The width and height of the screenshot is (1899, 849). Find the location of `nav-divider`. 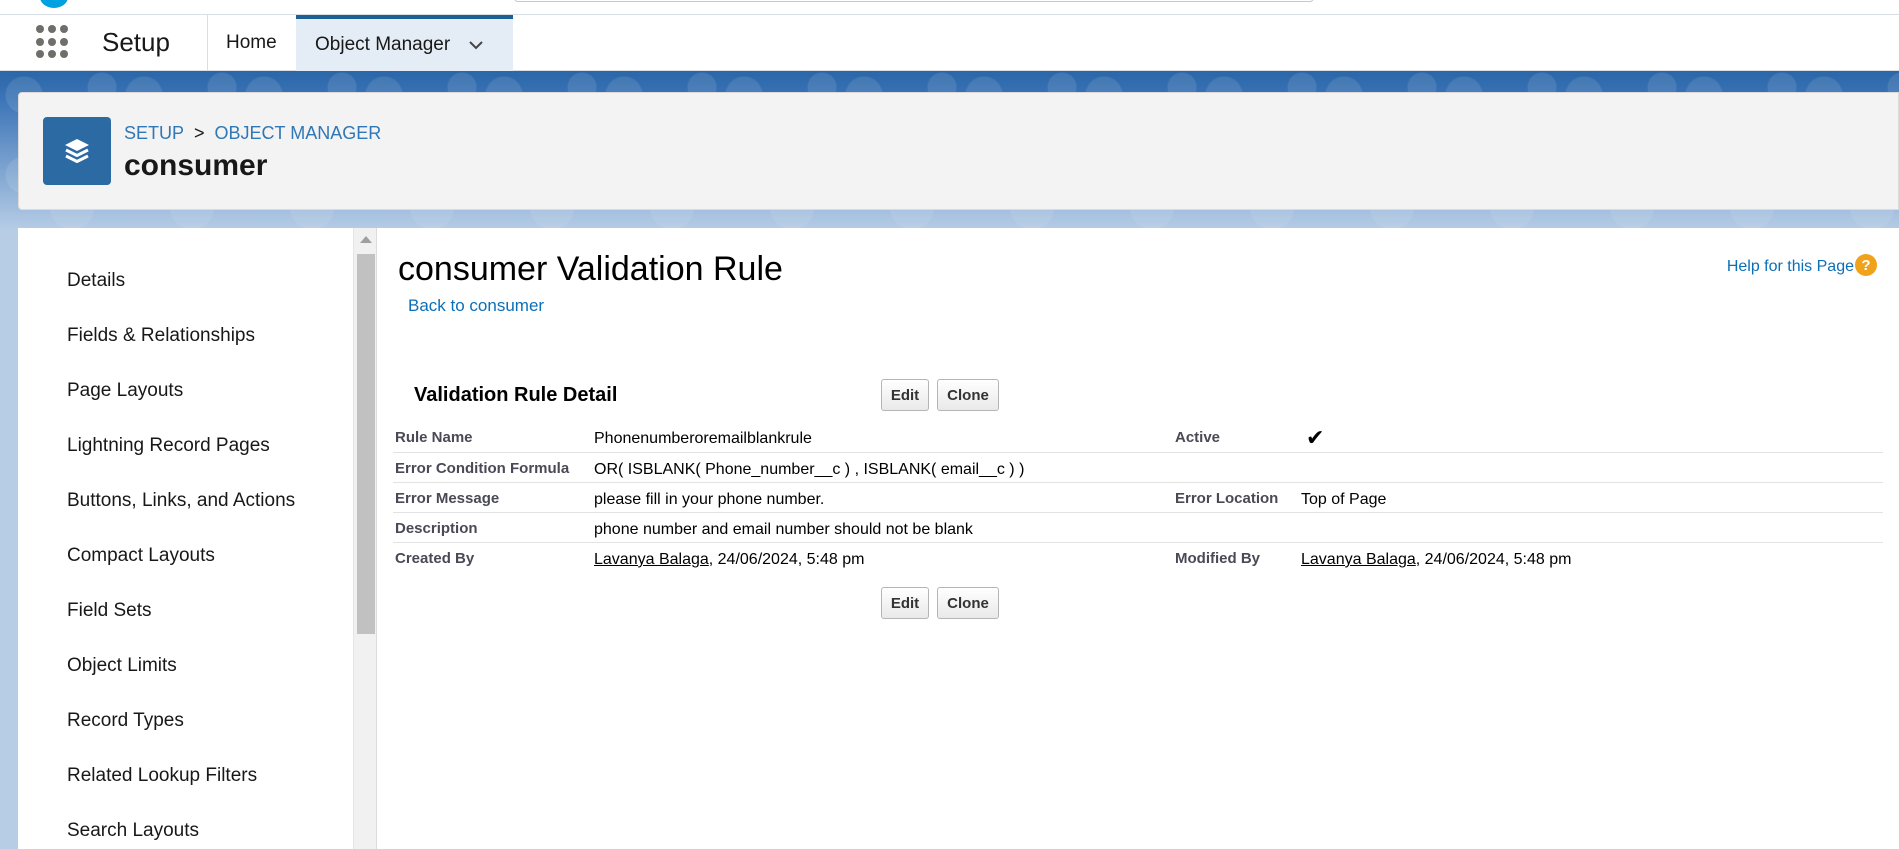

nav-divider is located at coordinates (207, 43).